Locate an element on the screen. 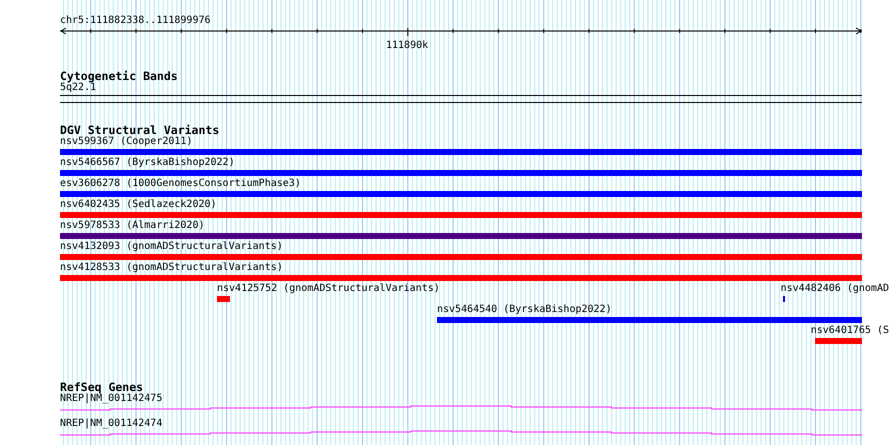 This screenshot has height=445, width=890. variant-label: nsv5464540 (ByrskaBishop2022) is located at coordinates (524, 310).